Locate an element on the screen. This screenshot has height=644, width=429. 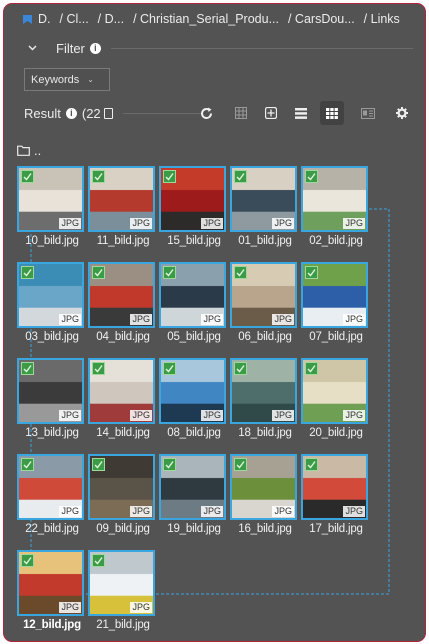
file-tile: JPG 16_bild.jpg is located at coordinates (263, 494).